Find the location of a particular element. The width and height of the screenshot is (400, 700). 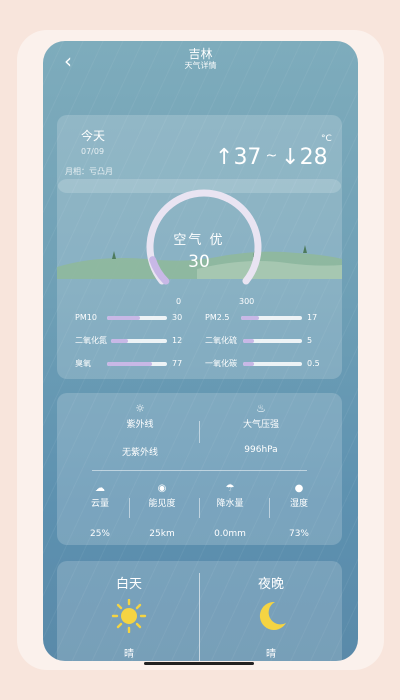

page-subtitle: 天气详情 is located at coordinates (200, 65).